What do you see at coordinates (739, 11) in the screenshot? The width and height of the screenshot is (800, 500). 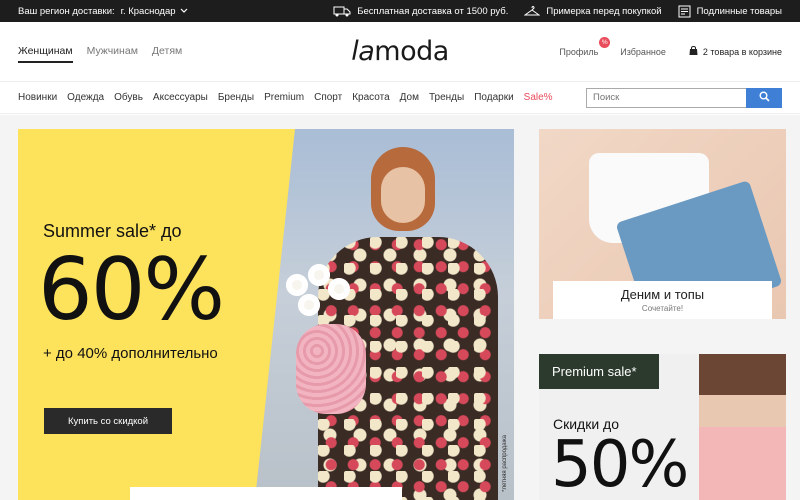 I see `gift-text: Подлинные товары` at bounding box center [739, 11].